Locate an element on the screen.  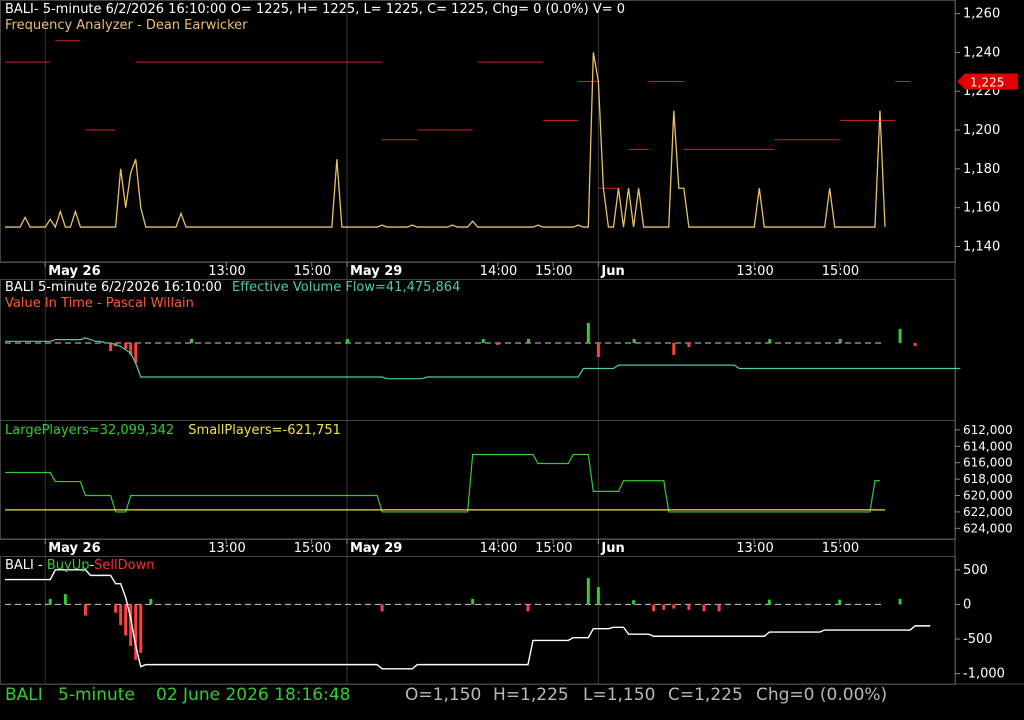
buyup-header: BALI - BuyUp-SellDown is located at coordinates (79, 565).